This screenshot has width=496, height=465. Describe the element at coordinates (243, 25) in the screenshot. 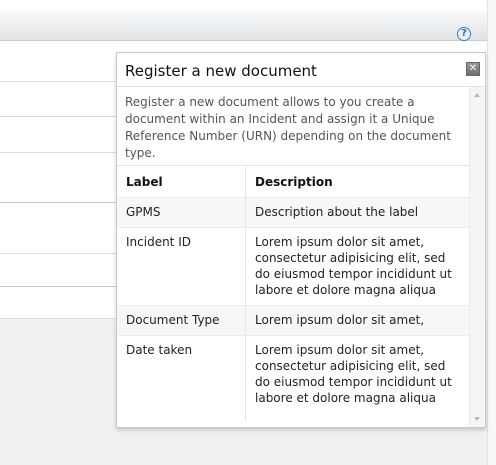

I see `page-header-strip: ?` at that location.